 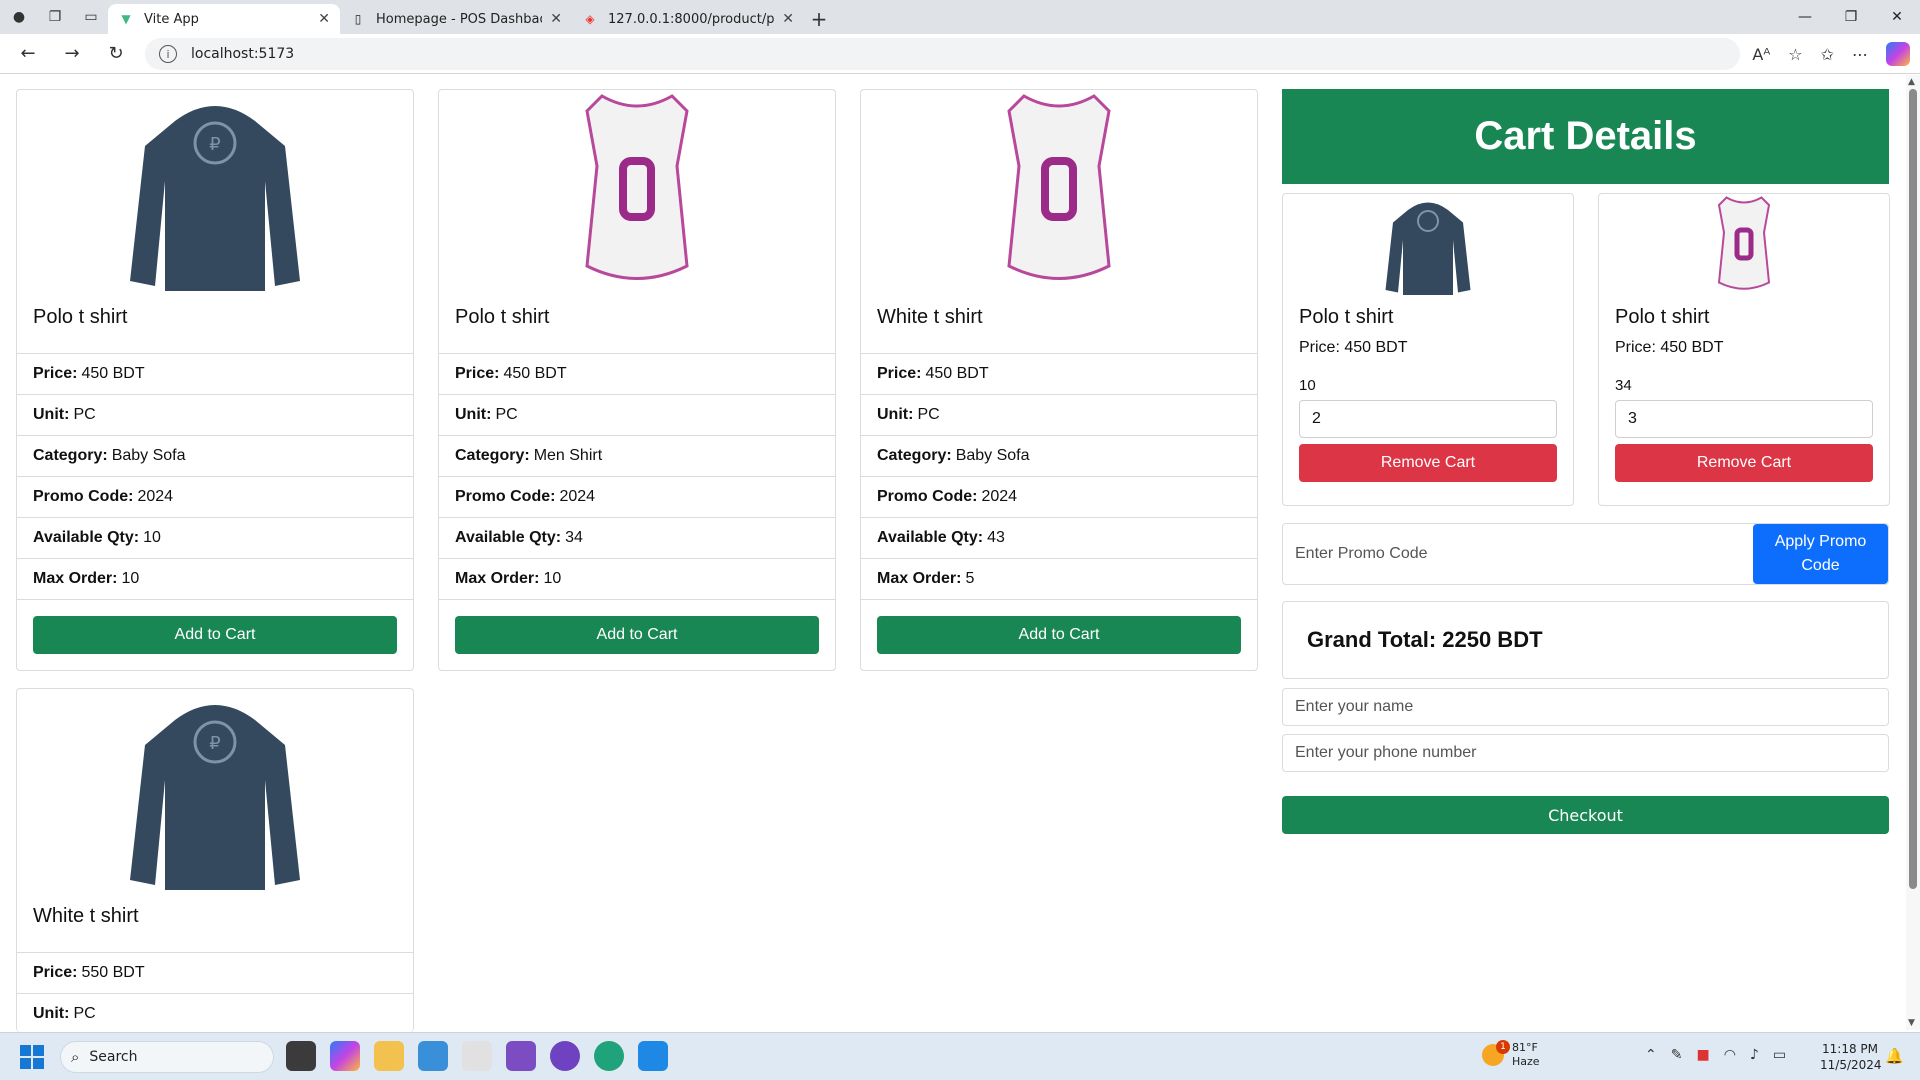 What do you see at coordinates (637, 455) in the screenshot?
I see `product-category: Category: Men Shirt` at bounding box center [637, 455].